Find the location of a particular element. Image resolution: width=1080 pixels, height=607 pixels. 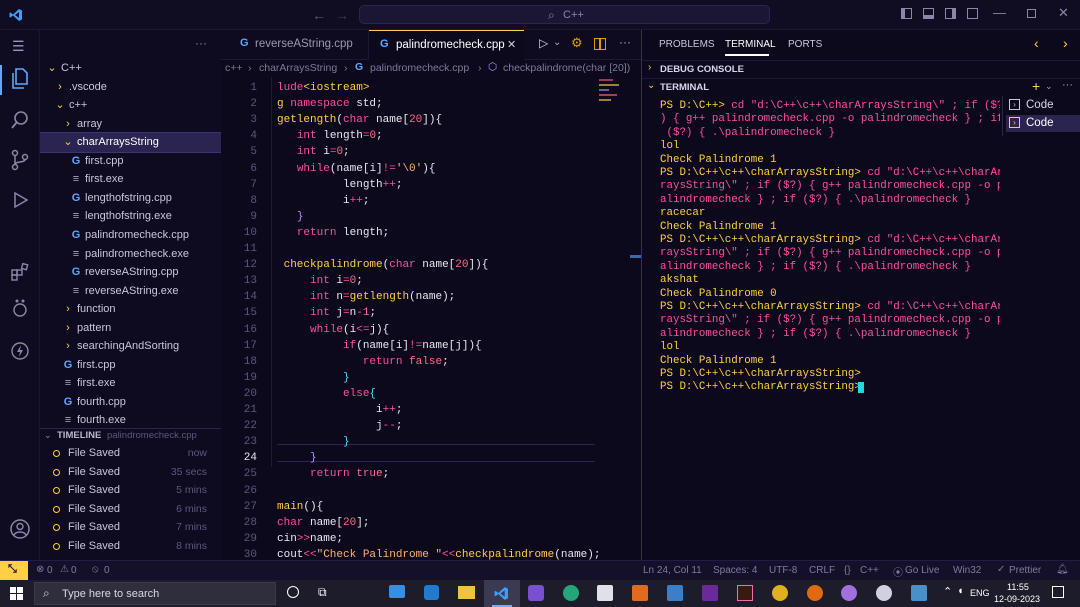

search-icon is located at coordinates (20, 120).